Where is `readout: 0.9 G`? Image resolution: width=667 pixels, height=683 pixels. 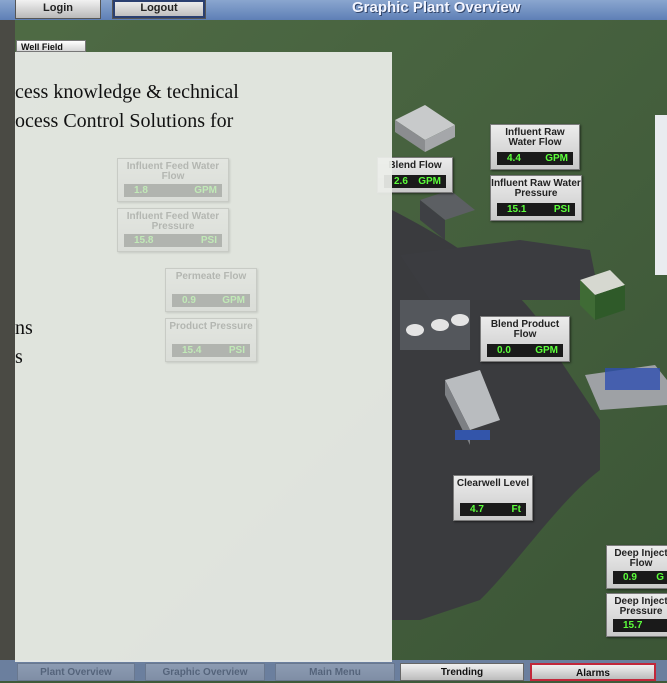 readout: 0.9 G is located at coordinates (640, 577).